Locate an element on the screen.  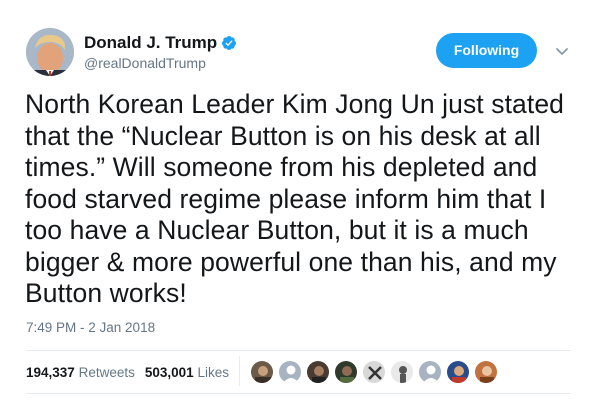
user-handle: @realDonaldTrump is located at coordinates (145, 63).